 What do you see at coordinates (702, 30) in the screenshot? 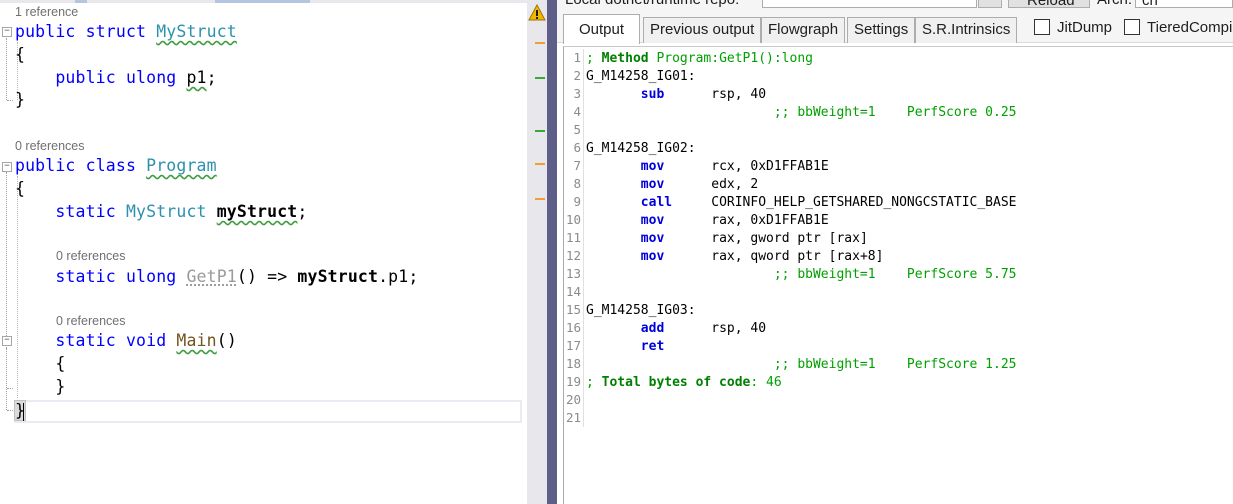
I see `tab-previous-output: Previous output` at bounding box center [702, 30].